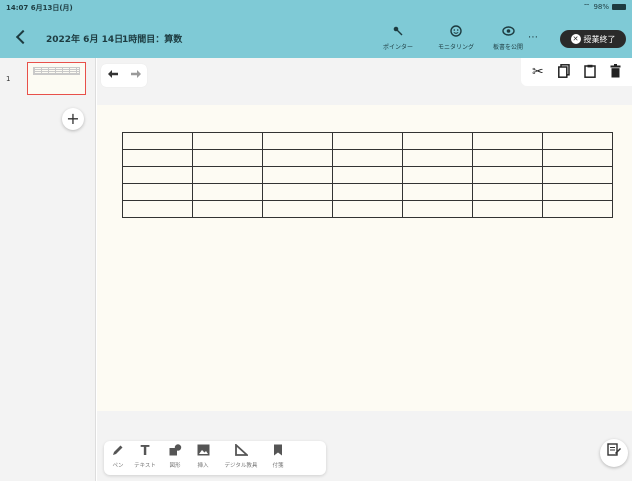 Image resolution: width=632 pixels, height=481 pixels. I want to click on status-time: 14:07 6月13日(月), so click(39, 8).